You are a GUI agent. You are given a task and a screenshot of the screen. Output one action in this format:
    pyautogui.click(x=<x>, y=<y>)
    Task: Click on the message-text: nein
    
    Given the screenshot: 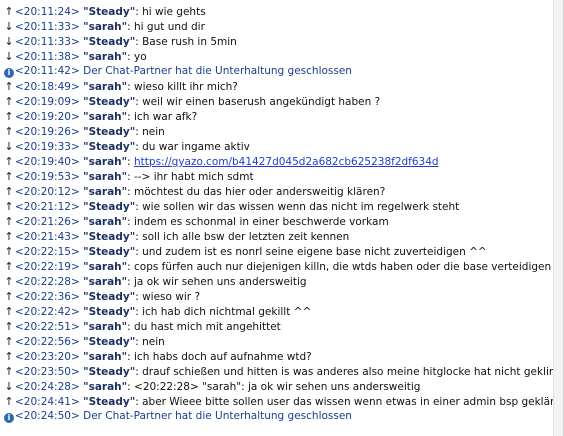 What is the action you would take?
    pyautogui.click(x=153, y=132)
    